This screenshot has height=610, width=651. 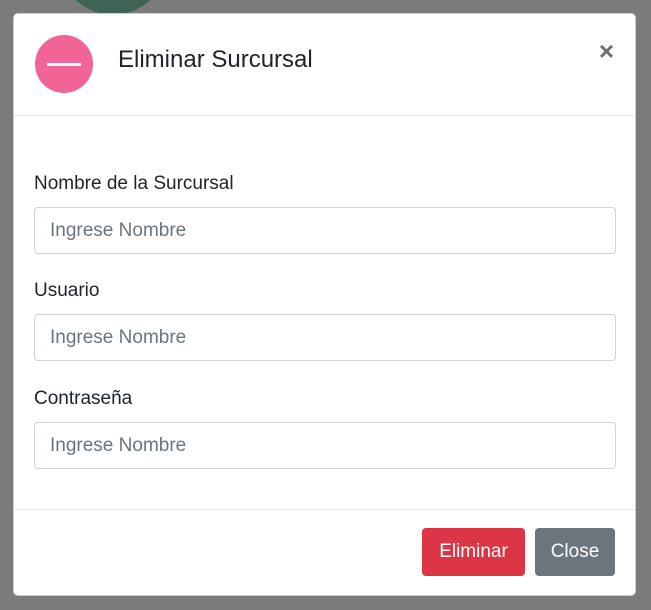 What do you see at coordinates (606, 51) in the screenshot?
I see `close-icon: ×` at bounding box center [606, 51].